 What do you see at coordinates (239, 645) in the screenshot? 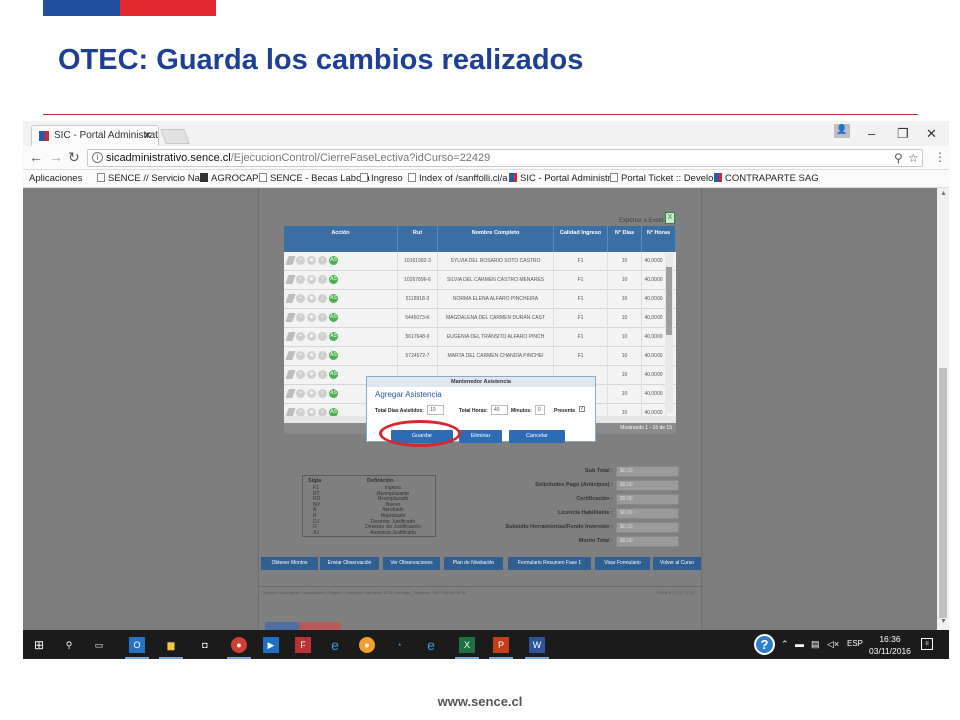
I see `chrome-icon: ●` at bounding box center [239, 645].